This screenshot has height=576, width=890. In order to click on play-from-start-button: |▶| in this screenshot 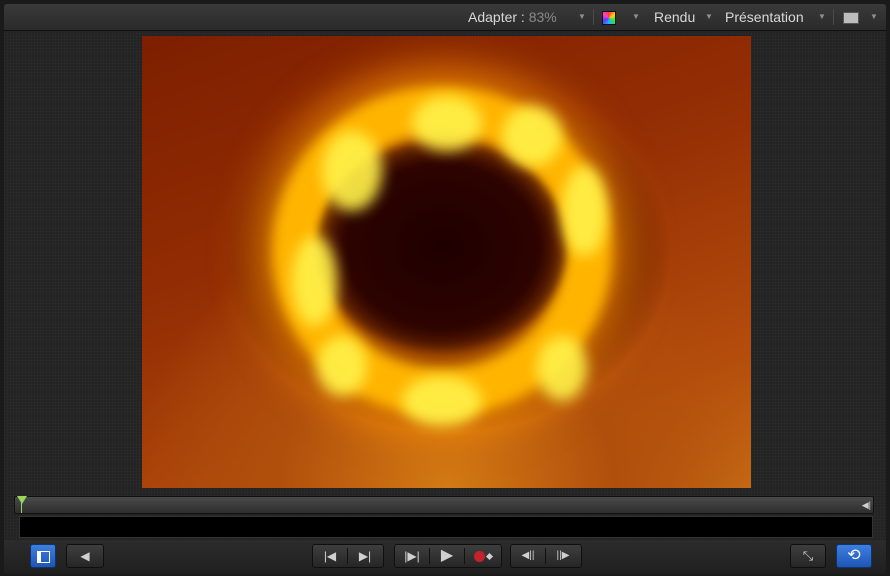, I will do `click(412, 556)`.